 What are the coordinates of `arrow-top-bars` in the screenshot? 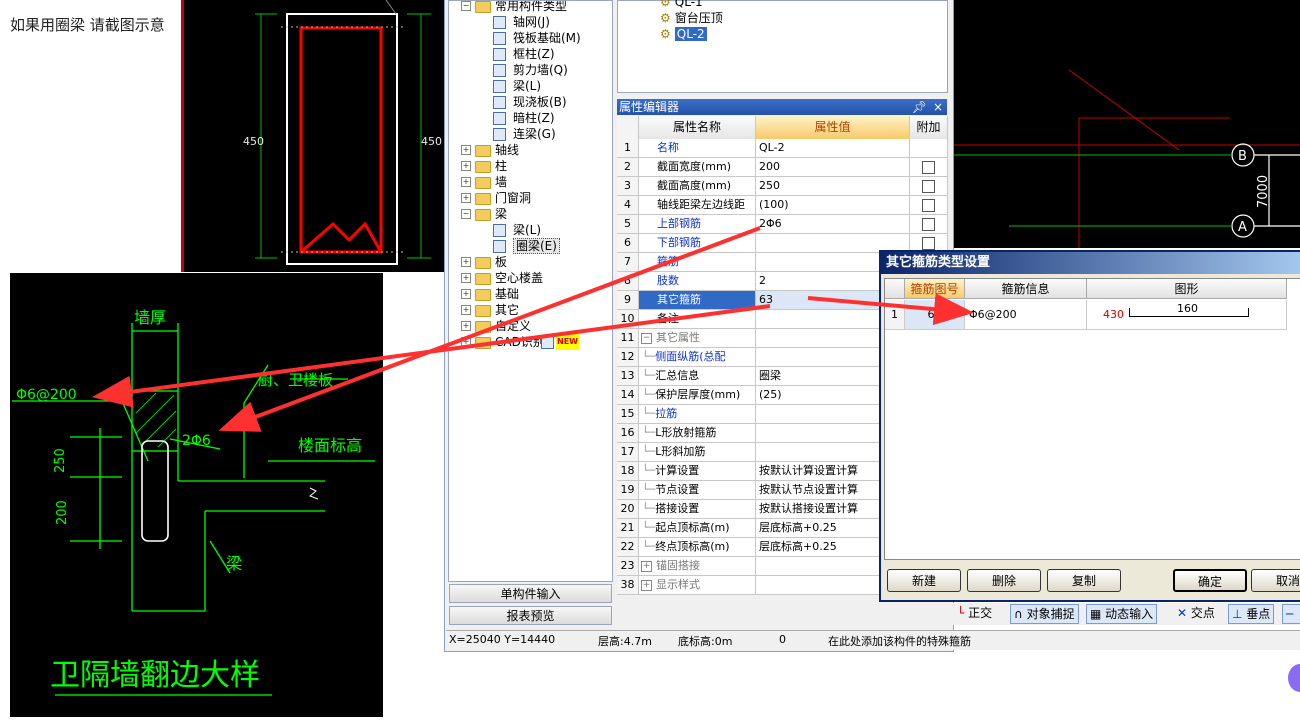 It's located at (489, 329).